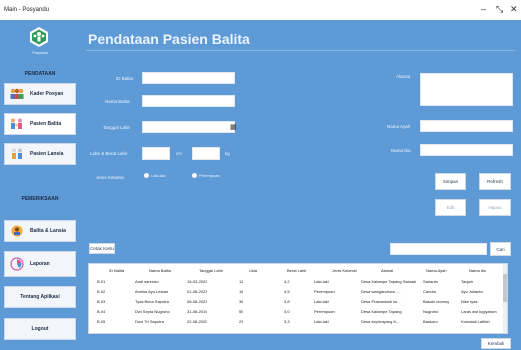  I want to click on tanggal-lahir-input, so click(188, 127).